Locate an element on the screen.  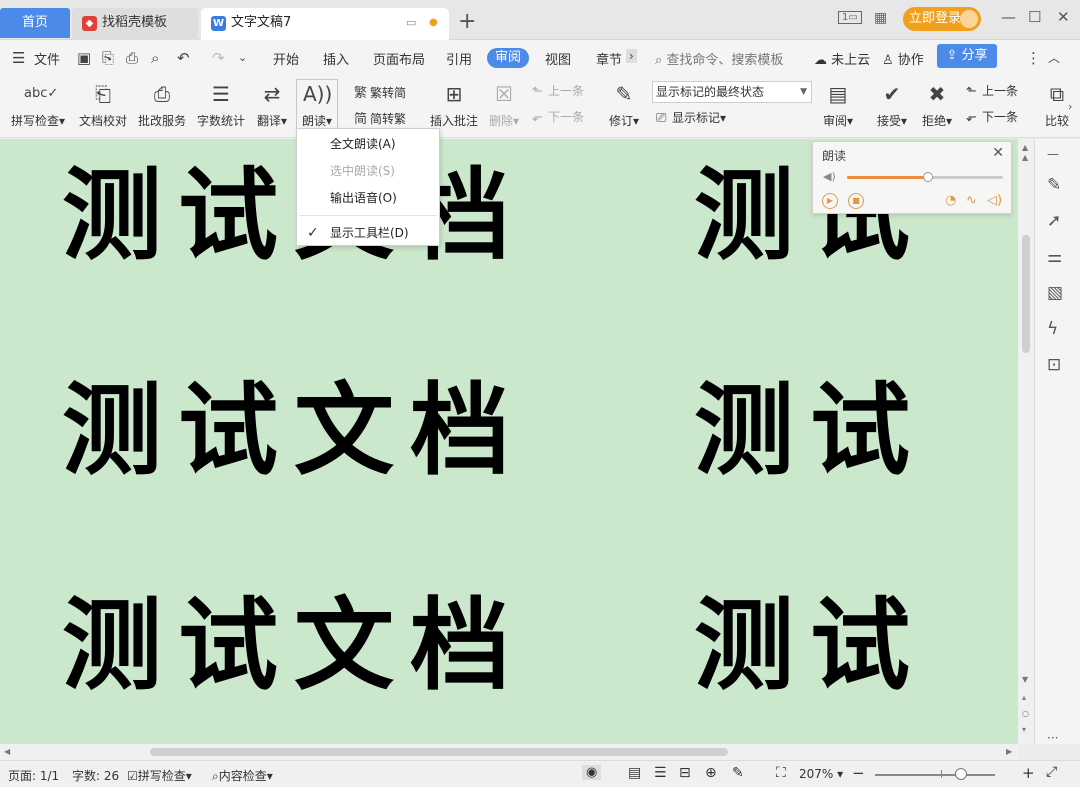
adjust-sliders-icon: ⚌ is located at coordinates (1054, 257).